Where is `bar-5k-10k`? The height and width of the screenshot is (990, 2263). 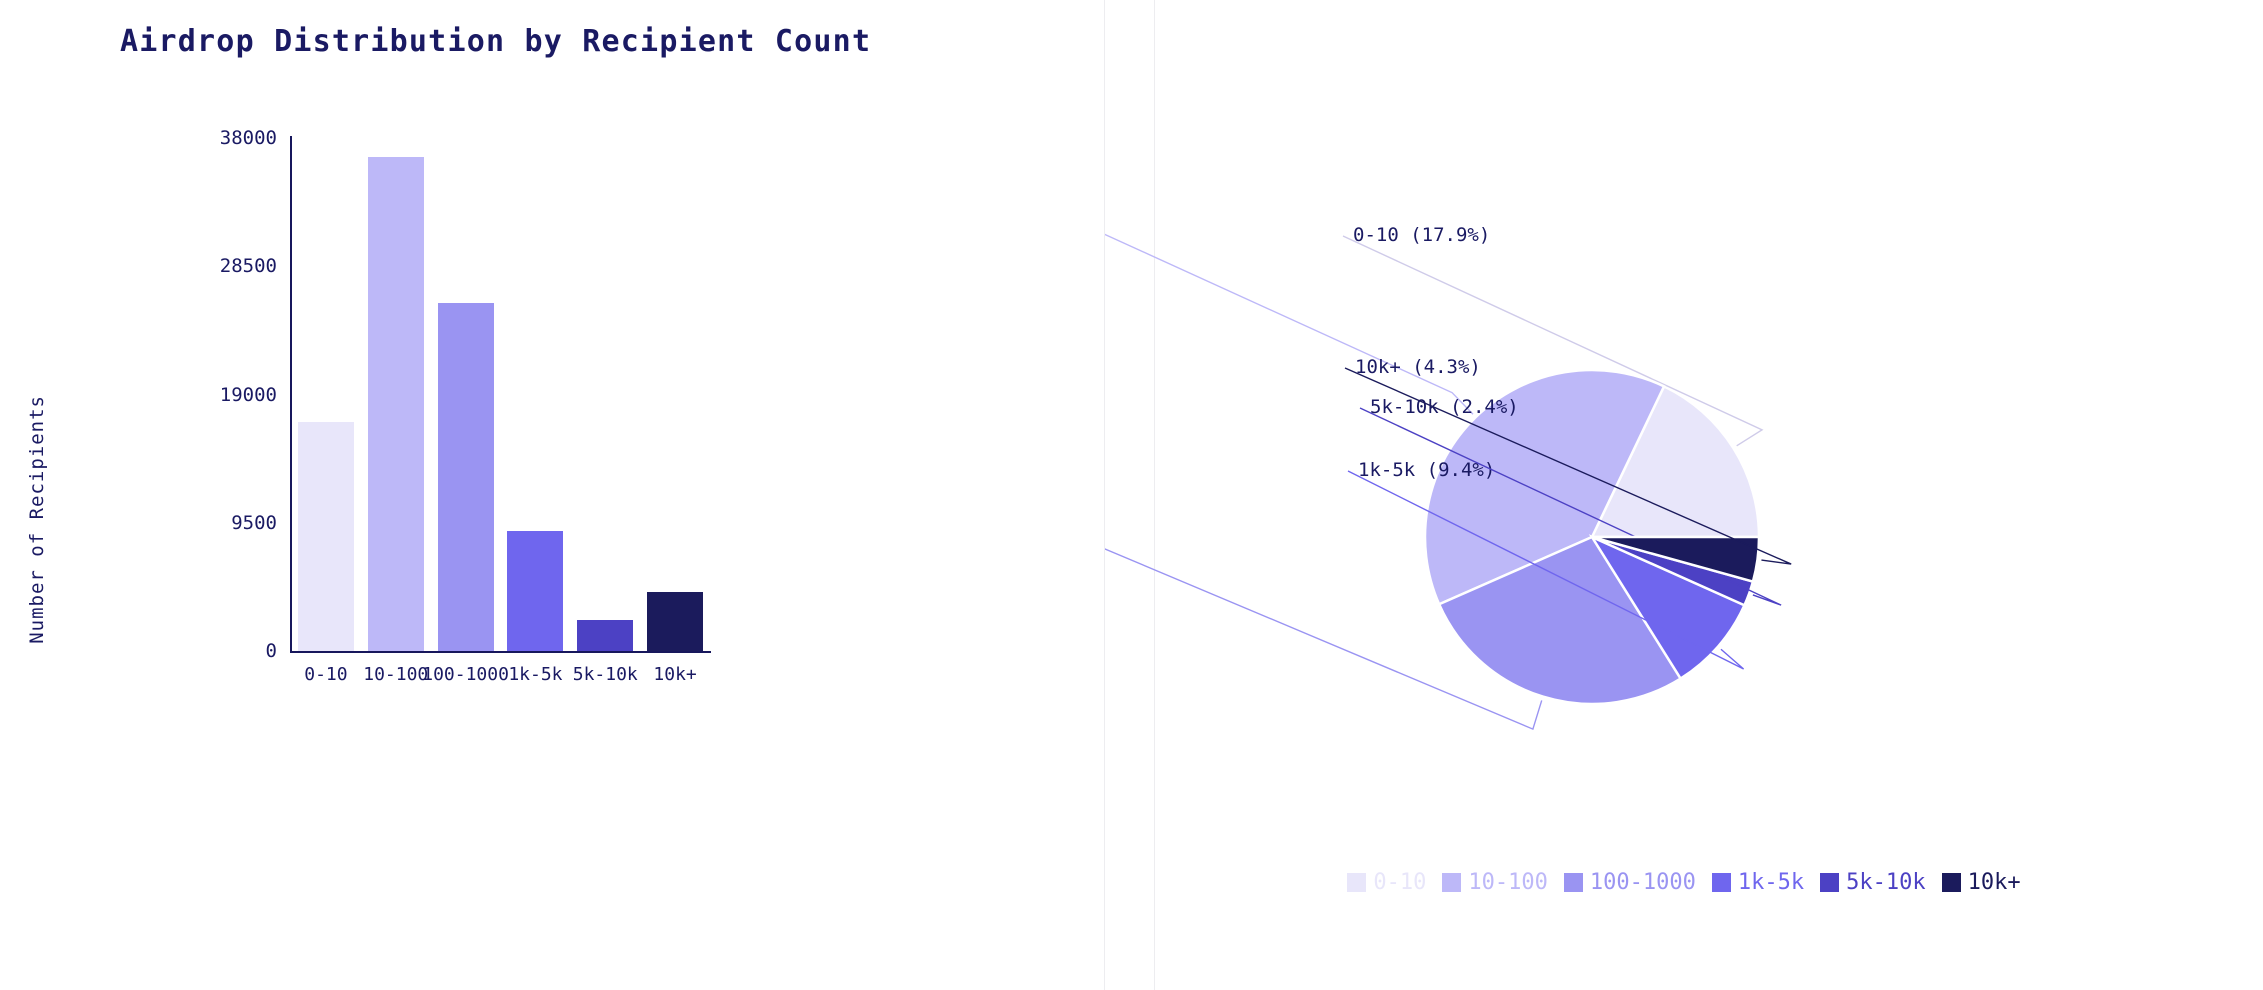 bar-5k-10k is located at coordinates (605, 635).